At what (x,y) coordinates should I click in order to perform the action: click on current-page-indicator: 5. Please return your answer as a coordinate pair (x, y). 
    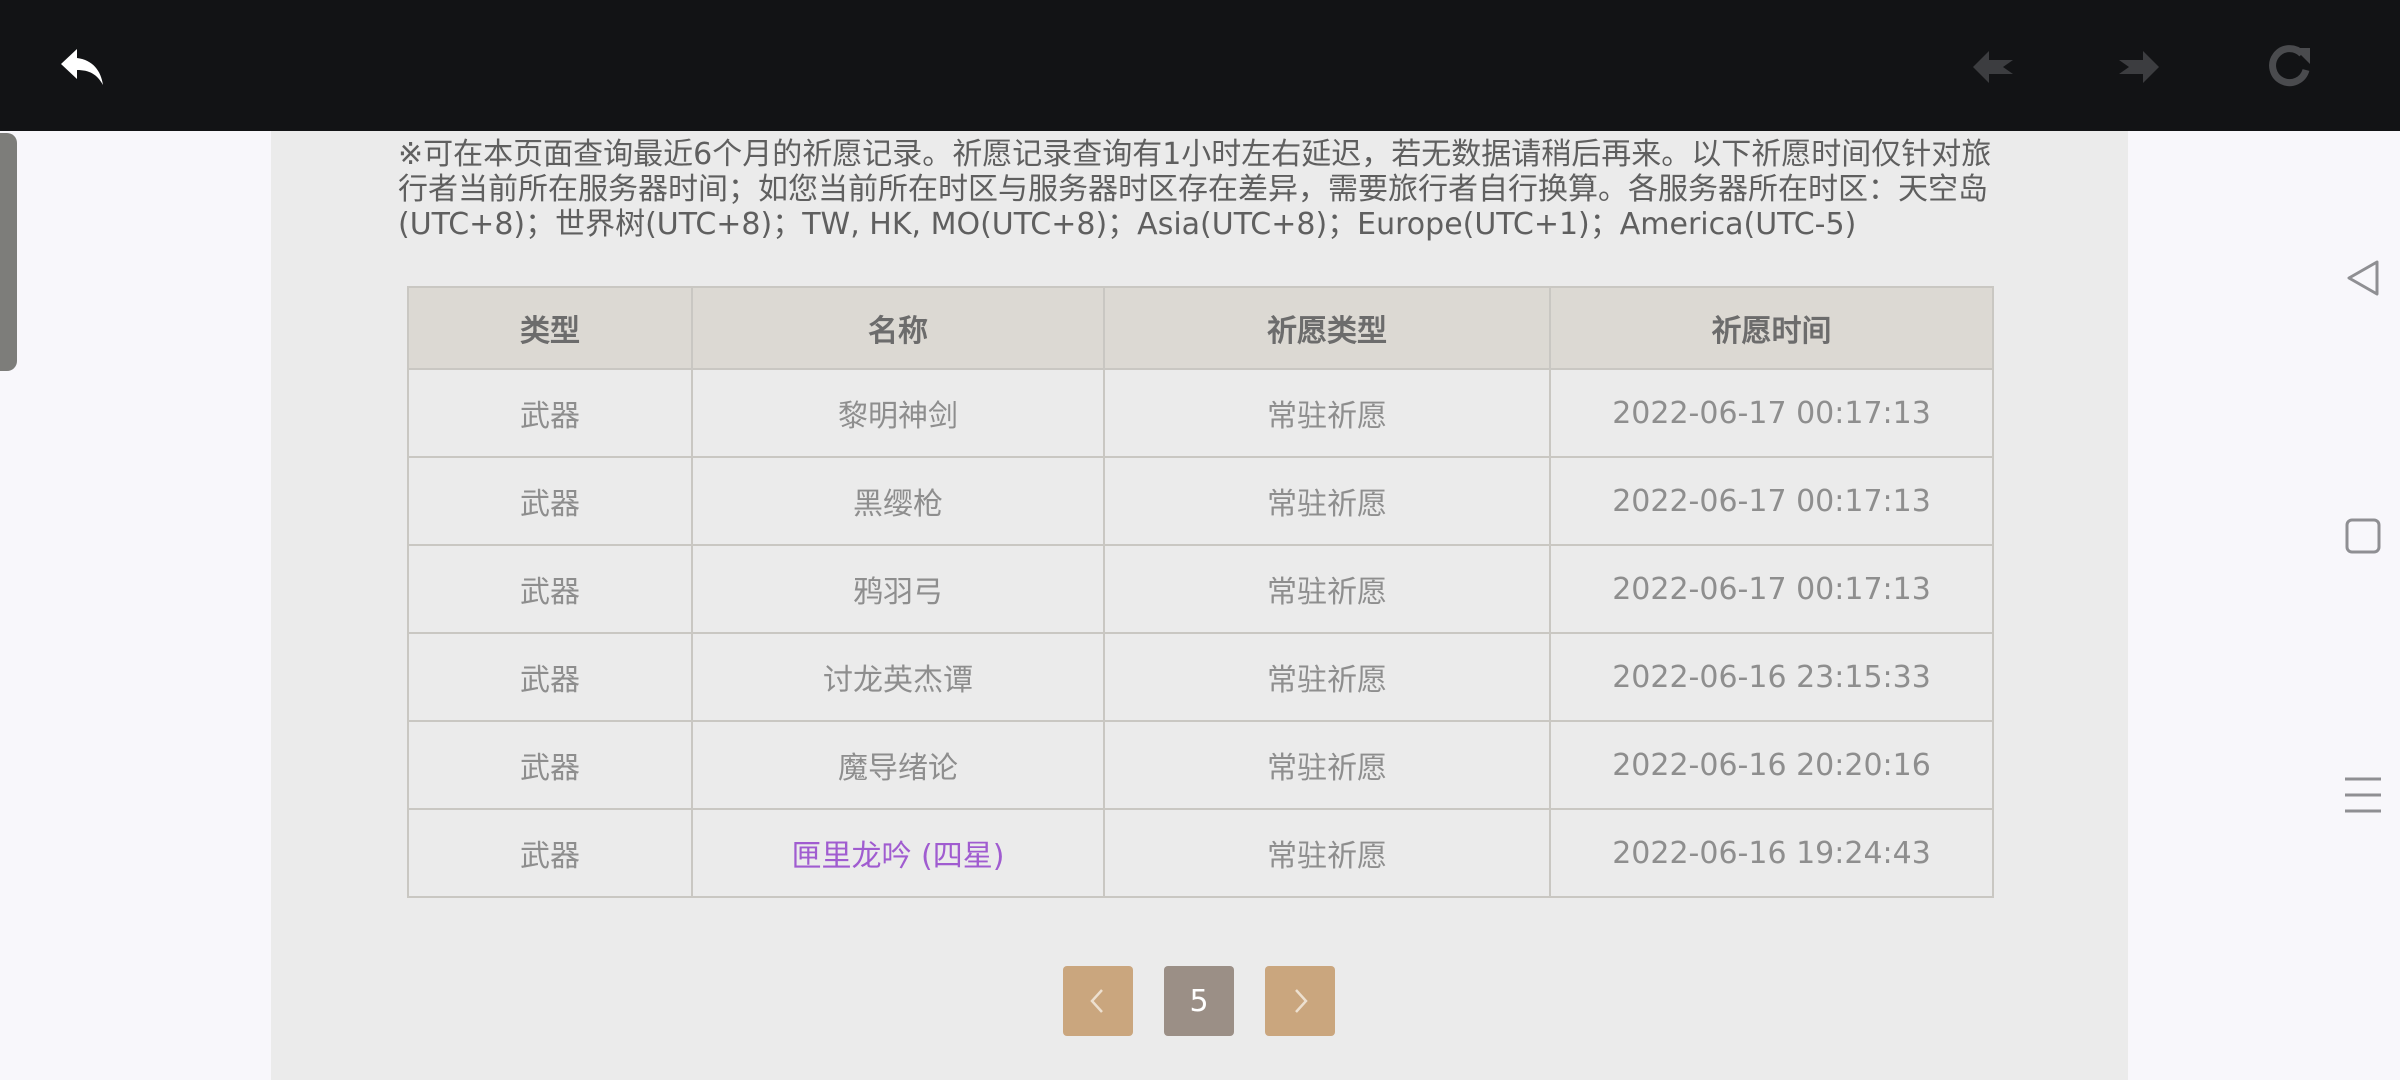
    Looking at the image, I should click on (1199, 1001).